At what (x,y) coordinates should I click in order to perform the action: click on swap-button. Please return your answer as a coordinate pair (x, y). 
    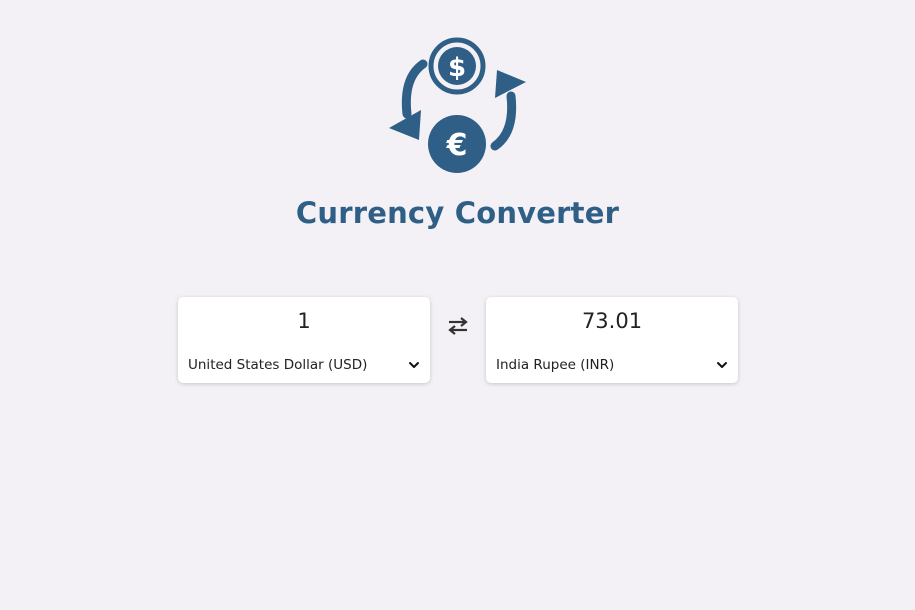
    Looking at the image, I should click on (458, 326).